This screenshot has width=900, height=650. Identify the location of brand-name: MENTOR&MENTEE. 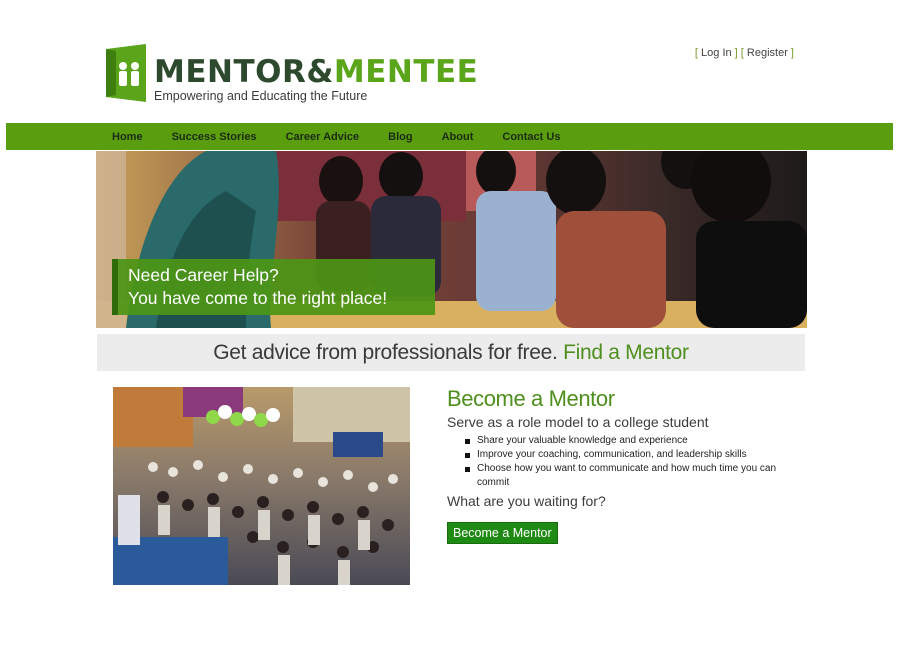
(316, 72).